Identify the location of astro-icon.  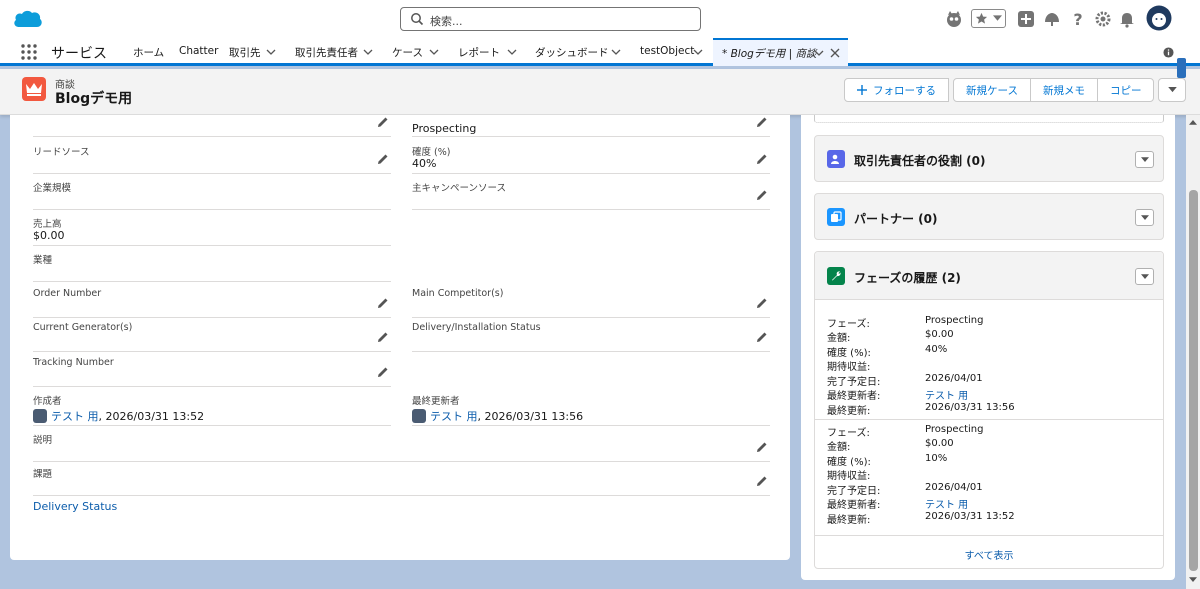
(954, 19).